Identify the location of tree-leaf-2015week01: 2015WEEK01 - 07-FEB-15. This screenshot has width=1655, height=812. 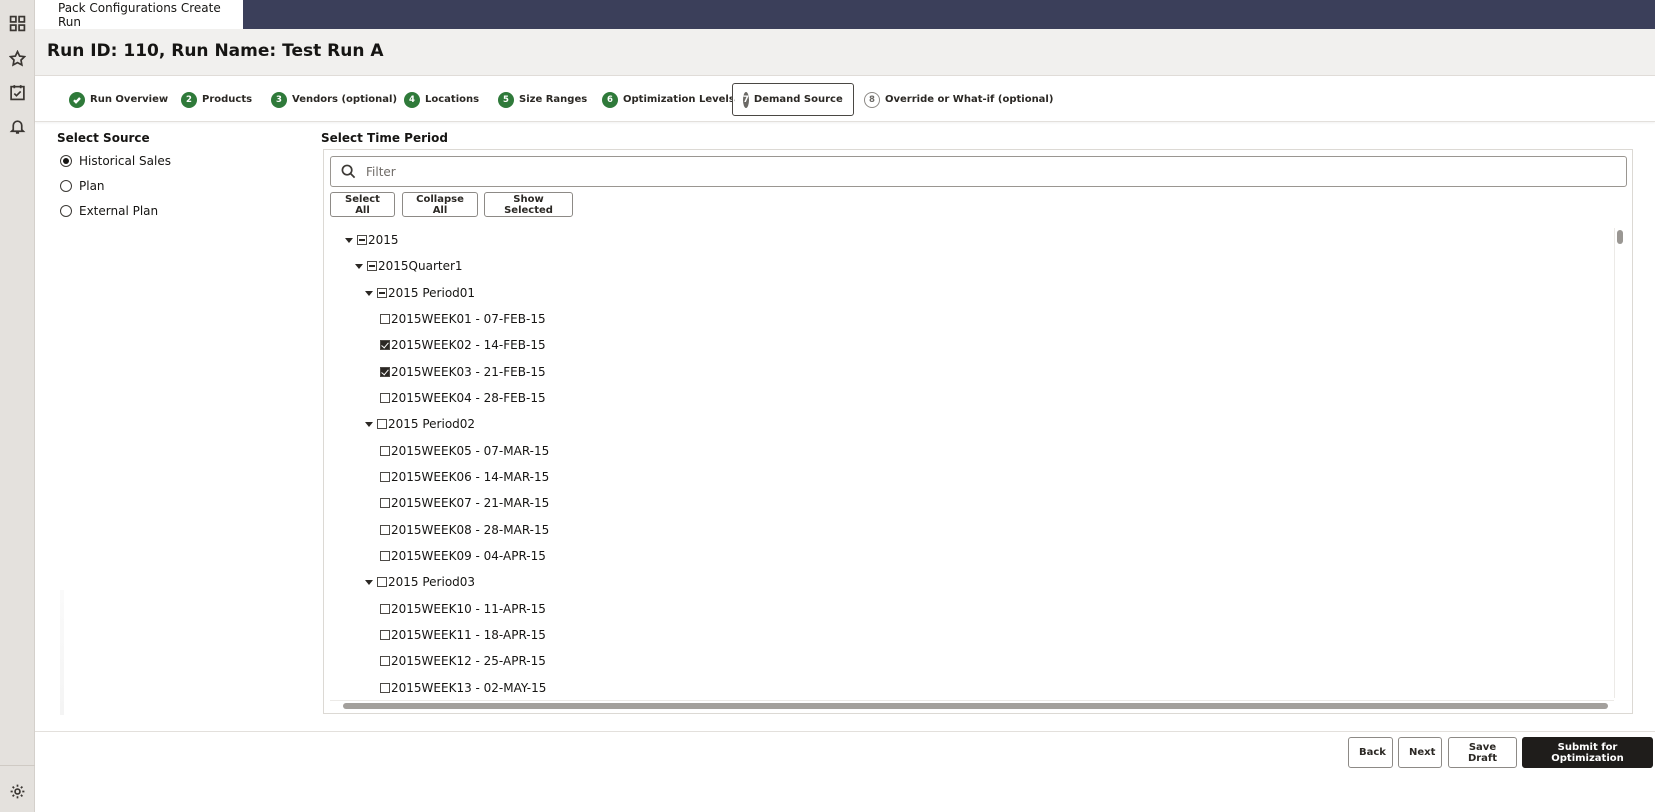
(463, 319).